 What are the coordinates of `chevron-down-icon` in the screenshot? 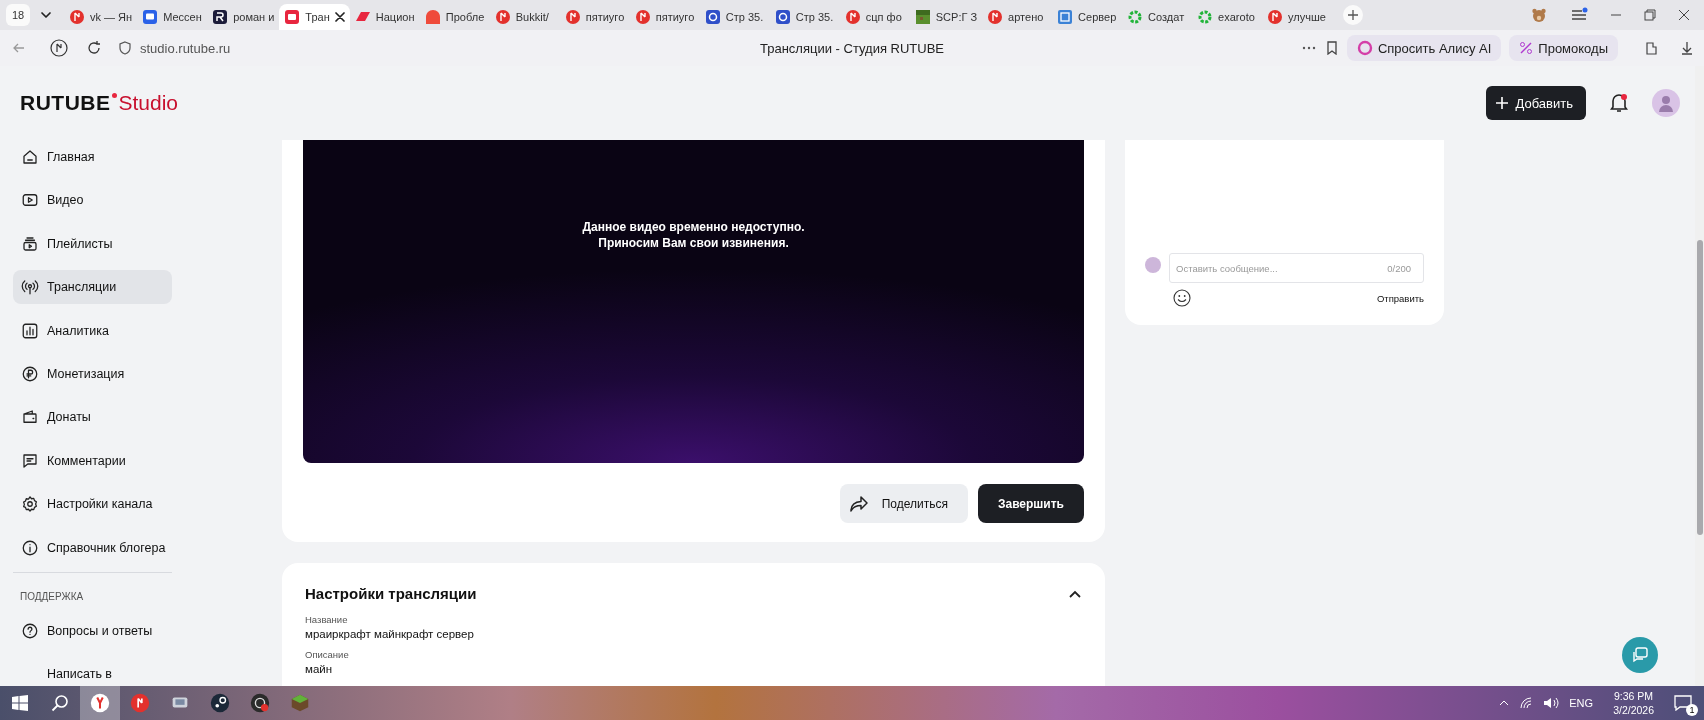 It's located at (46, 15).